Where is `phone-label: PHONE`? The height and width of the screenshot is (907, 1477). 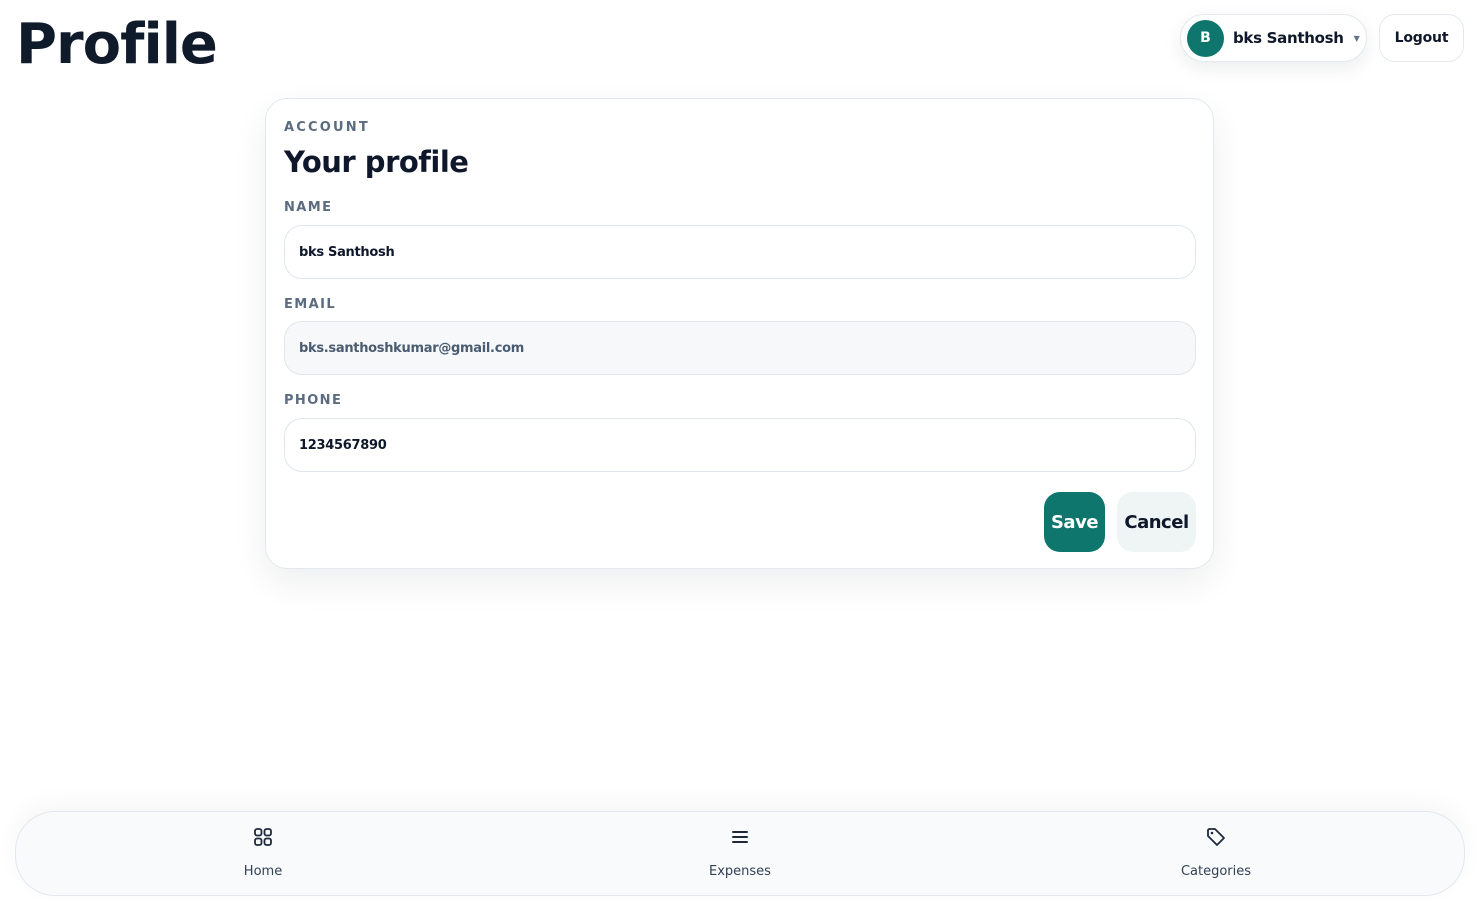 phone-label: PHONE is located at coordinates (313, 400).